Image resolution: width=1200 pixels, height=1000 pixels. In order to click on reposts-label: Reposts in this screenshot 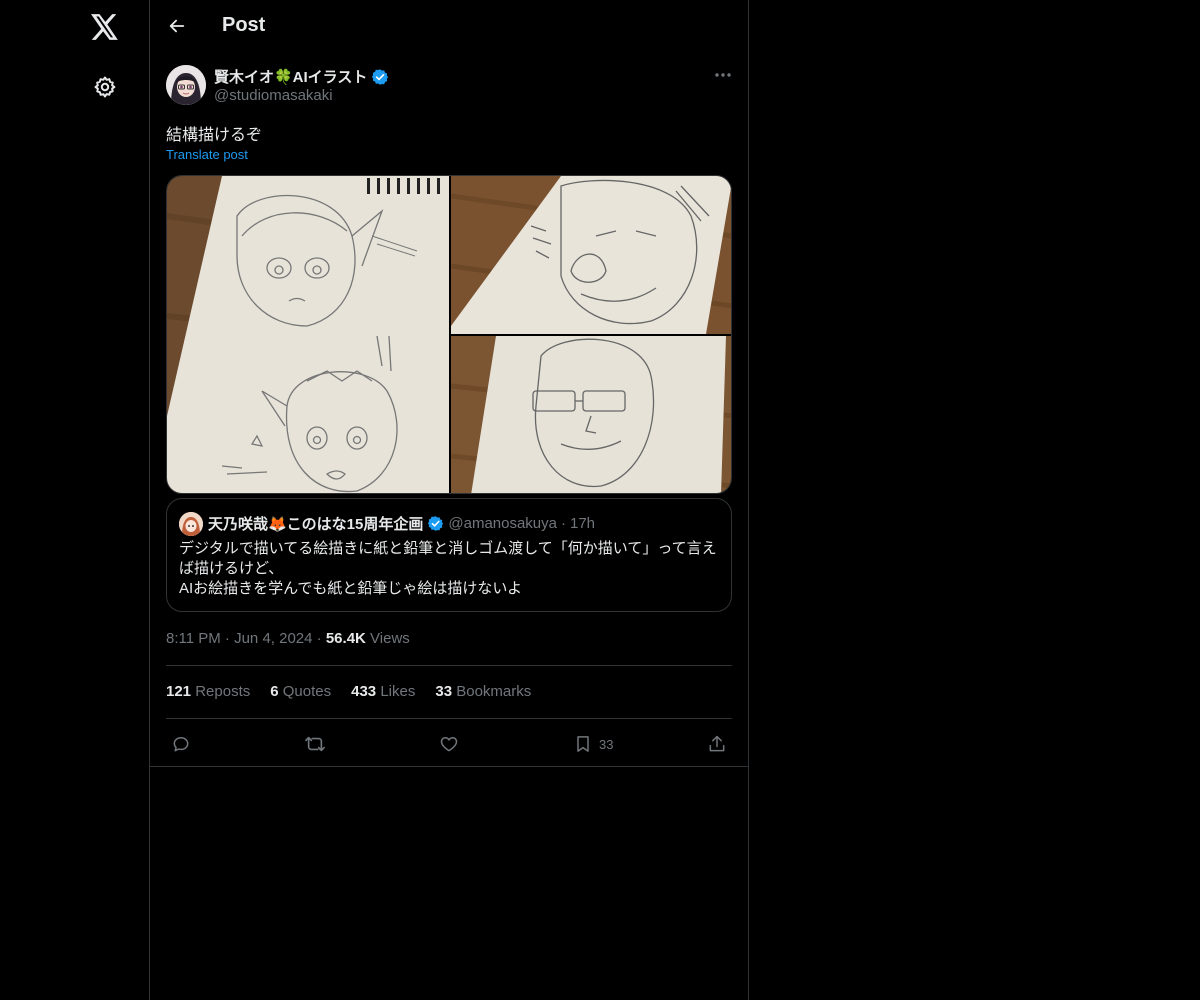, I will do `click(223, 691)`.